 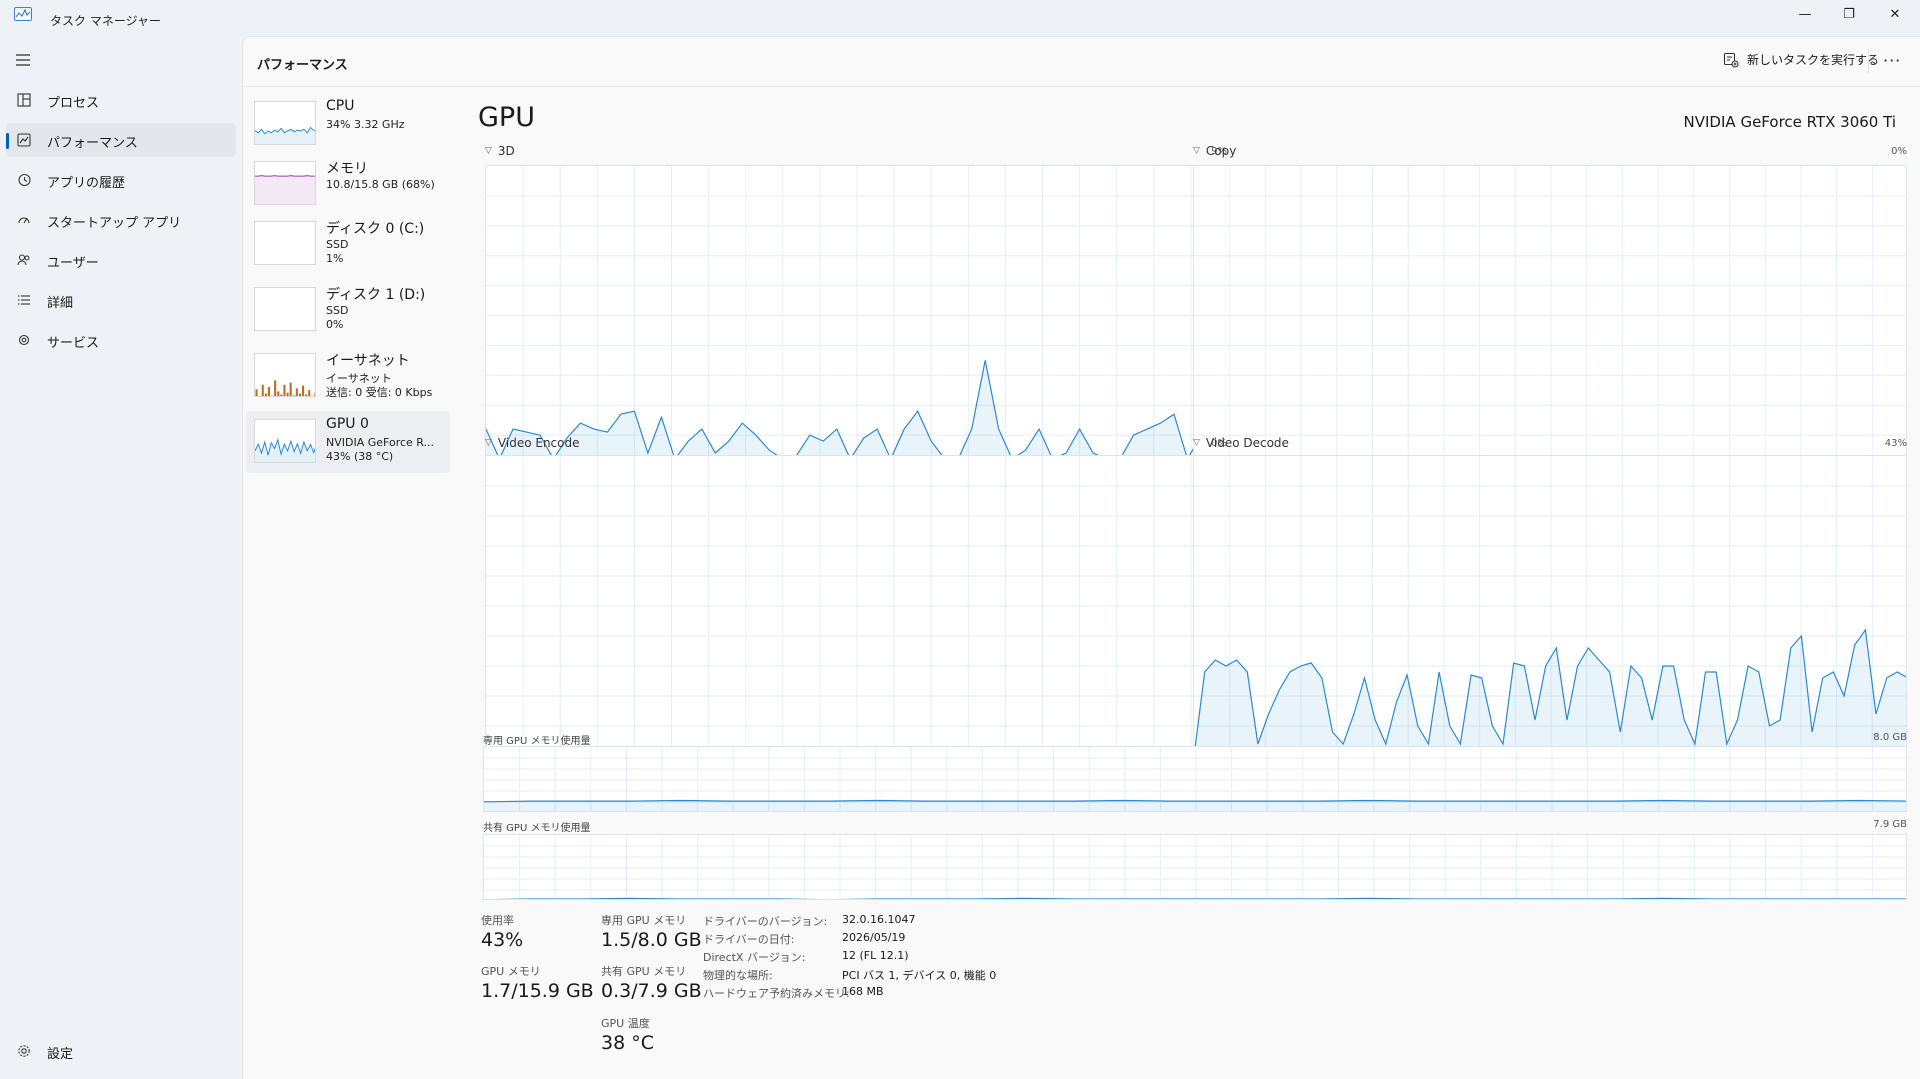 I want to click on processes-icon, so click(x=24, y=100).